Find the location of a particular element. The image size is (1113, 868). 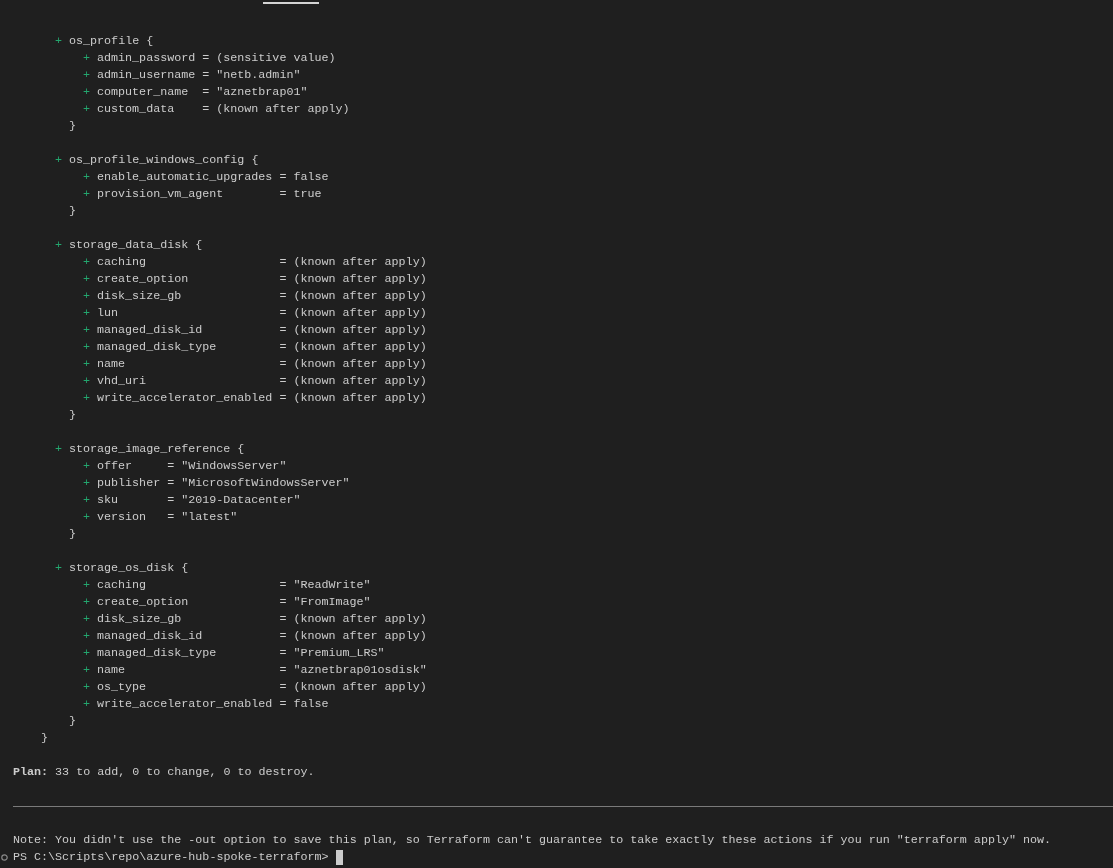

attribute-line: + publisher = "MicrosoftWindowsServer" is located at coordinates (216, 483).